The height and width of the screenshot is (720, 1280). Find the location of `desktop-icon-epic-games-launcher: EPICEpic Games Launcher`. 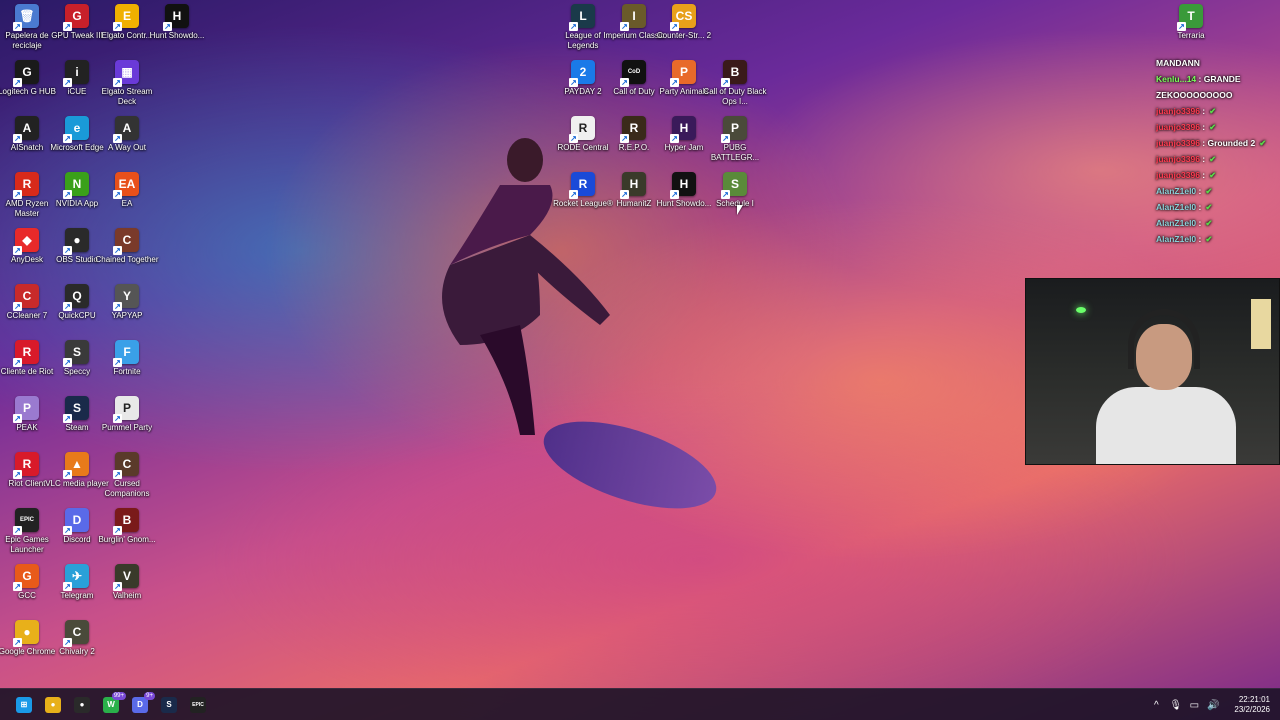

desktop-icon-epic-games-launcher: EPICEpic Games Launcher is located at coordinates (27, 531).